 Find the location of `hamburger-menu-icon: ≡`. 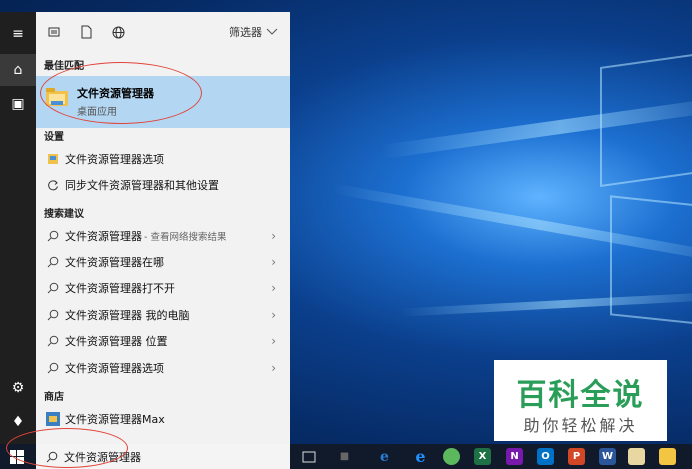

hamburger-menu-icon: ≡ is located at coordinates (18, 34).